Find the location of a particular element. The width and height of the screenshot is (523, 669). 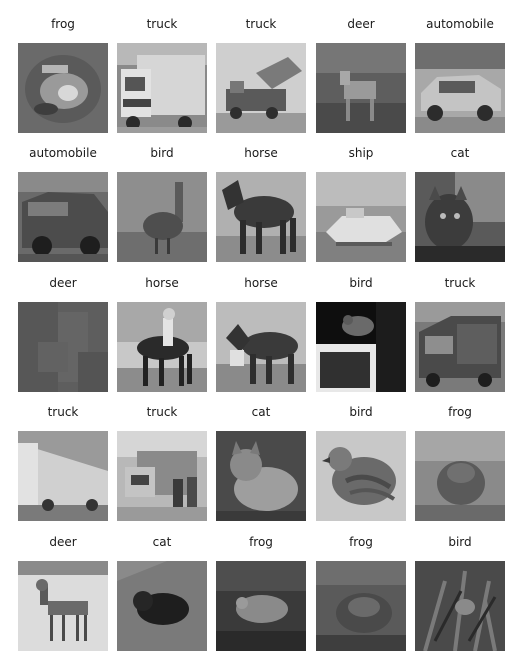

cell-label: cat is located at coordinates (460, 153).